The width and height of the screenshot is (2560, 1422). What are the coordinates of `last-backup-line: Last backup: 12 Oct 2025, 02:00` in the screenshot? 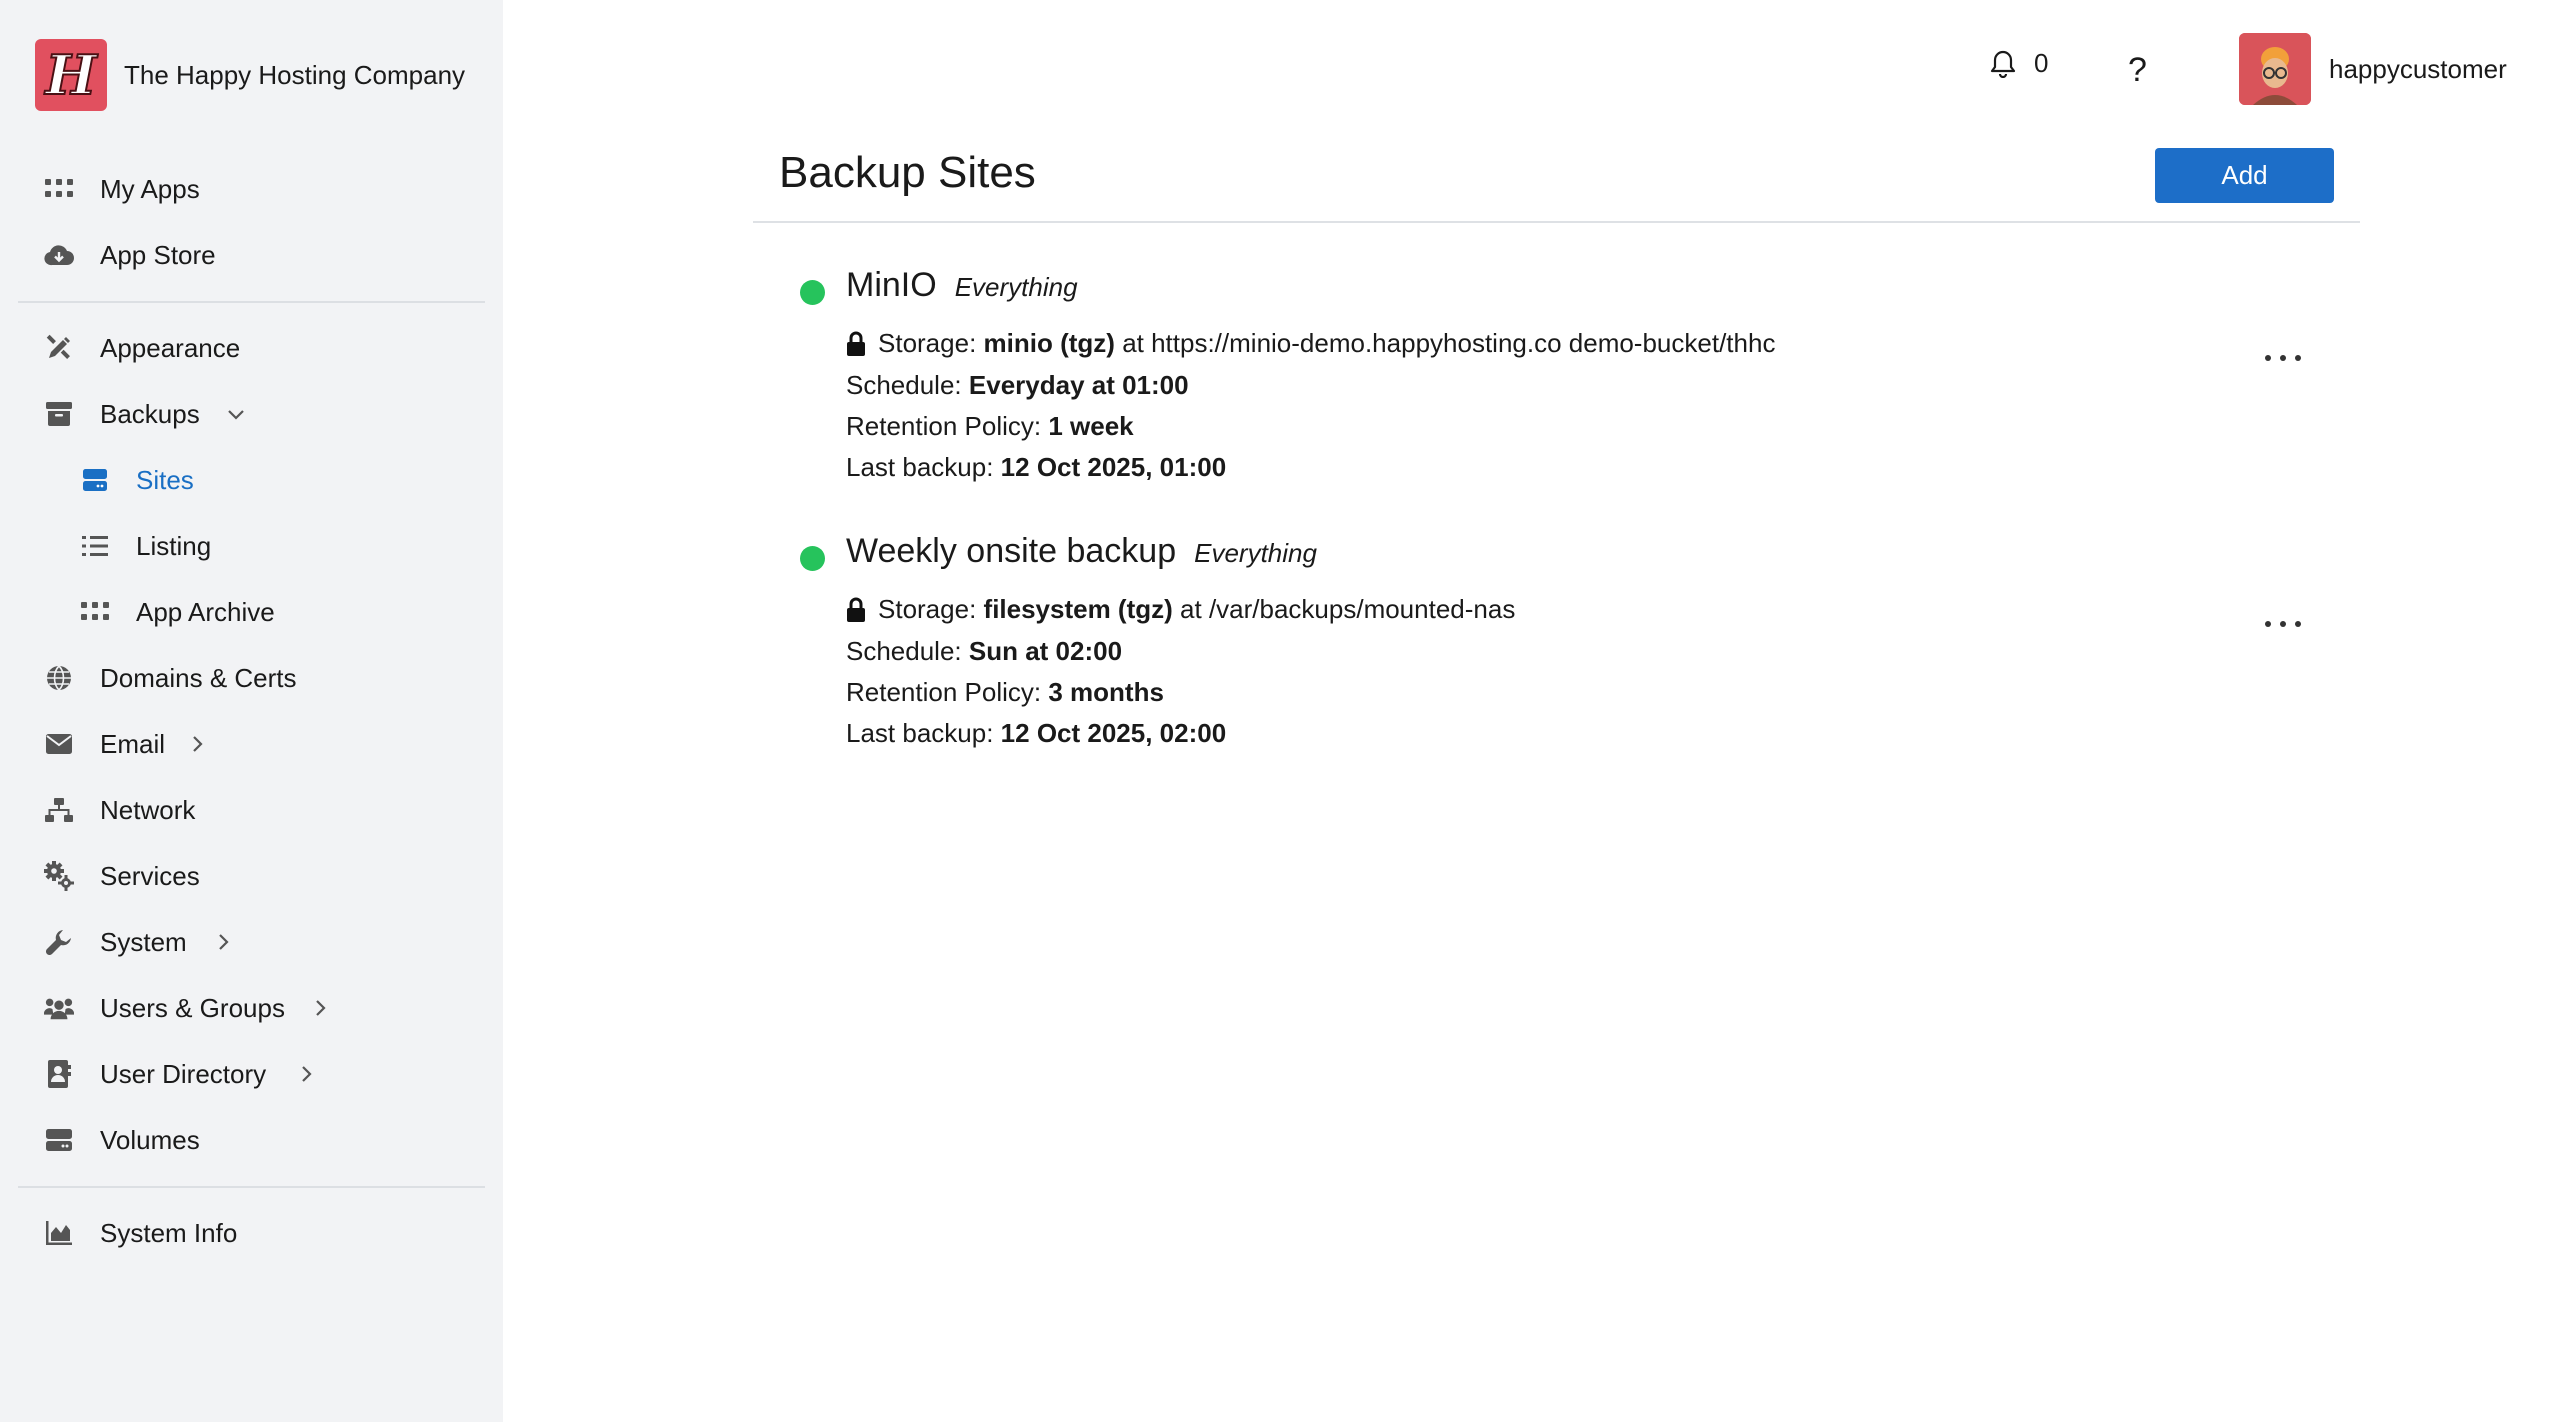 It's located at (1036, 733).